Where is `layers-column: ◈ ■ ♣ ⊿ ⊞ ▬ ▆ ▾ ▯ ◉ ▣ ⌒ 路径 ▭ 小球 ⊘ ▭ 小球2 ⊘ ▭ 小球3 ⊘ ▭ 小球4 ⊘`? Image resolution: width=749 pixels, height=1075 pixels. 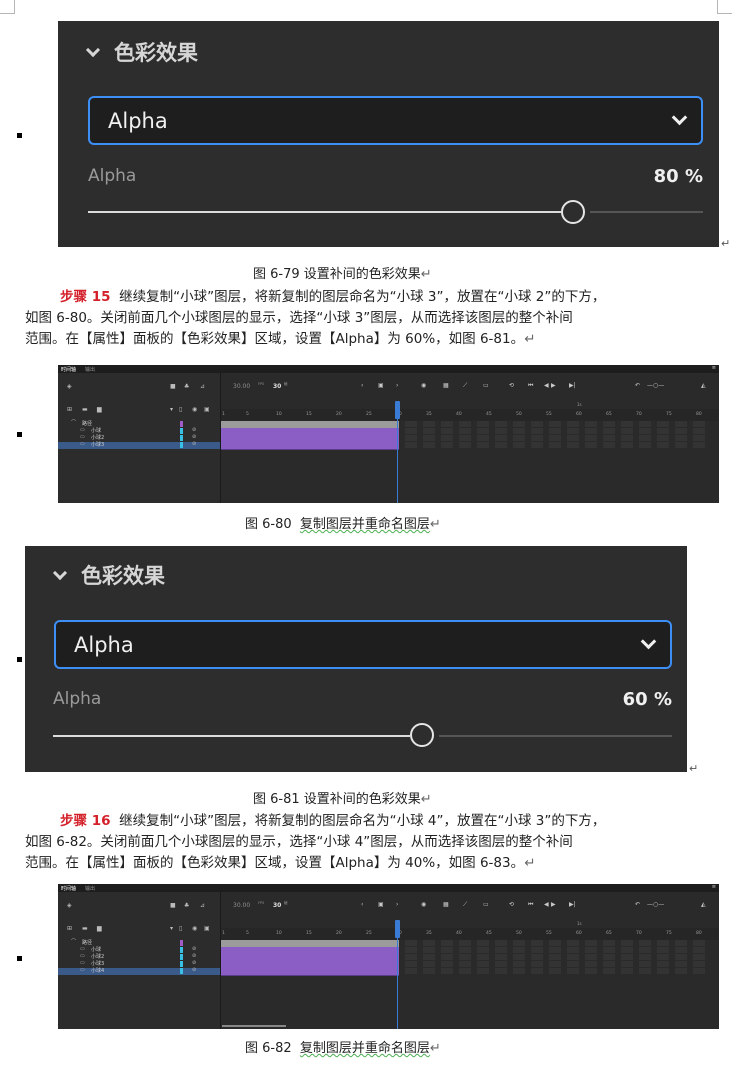
layers-column: ◈ ■ ♣ ⊿ ⊞ ▬ ▆ ▾ ▯ ◉ ▣ ⌒ 路径 ▭ 小球 ⊘ ▭ 小球2 ⊘ ▭ 小球3 ⊘ ▭ 小球4 ⊘ is located at coordinates (139, 960).